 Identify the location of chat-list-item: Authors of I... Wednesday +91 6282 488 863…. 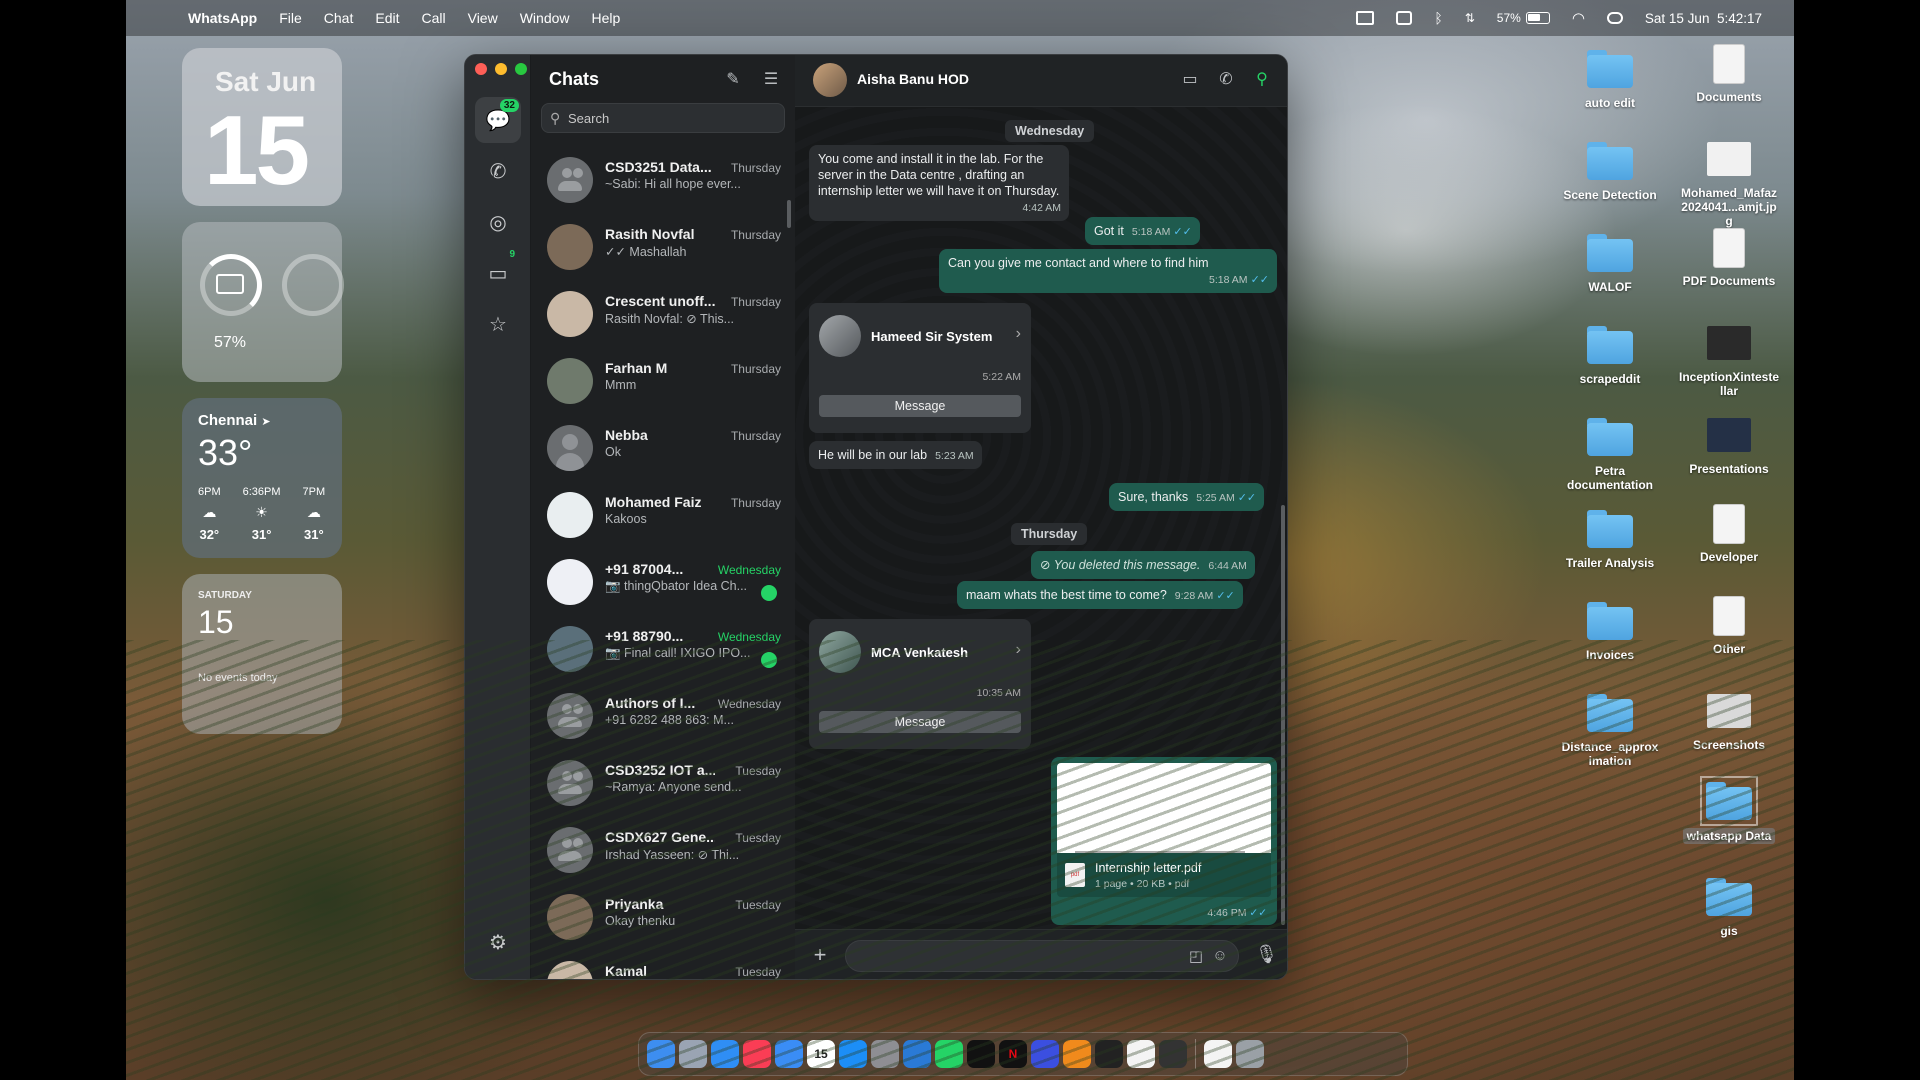
(663, 714).